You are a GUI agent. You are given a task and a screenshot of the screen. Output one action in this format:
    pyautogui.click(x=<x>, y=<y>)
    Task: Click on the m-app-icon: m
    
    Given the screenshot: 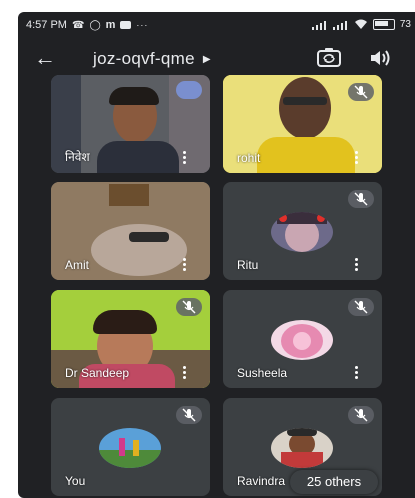 What is the action you would take?
    pyautogui.click(x=110, y=25)
    